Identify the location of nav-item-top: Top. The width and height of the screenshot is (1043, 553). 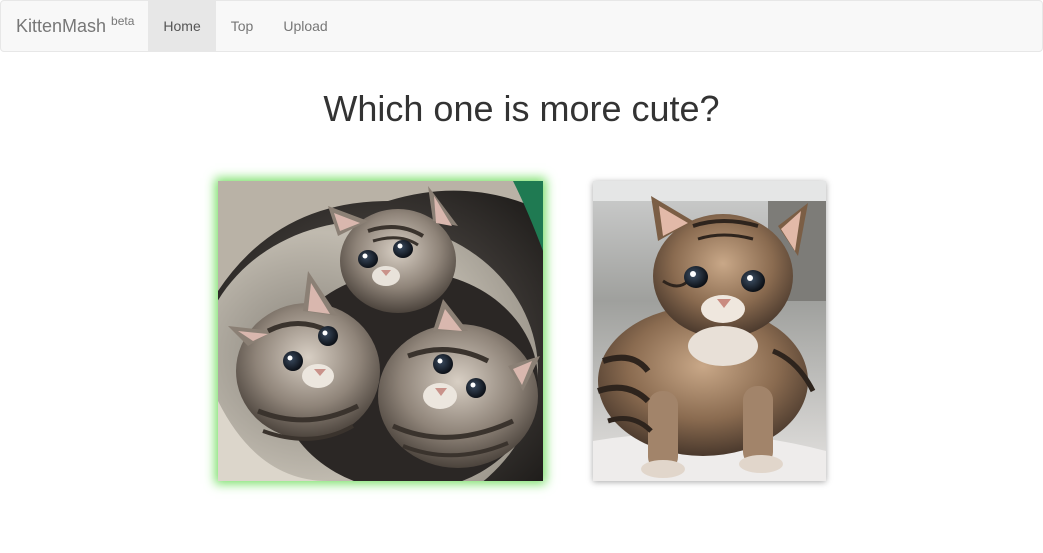
(242, 26).